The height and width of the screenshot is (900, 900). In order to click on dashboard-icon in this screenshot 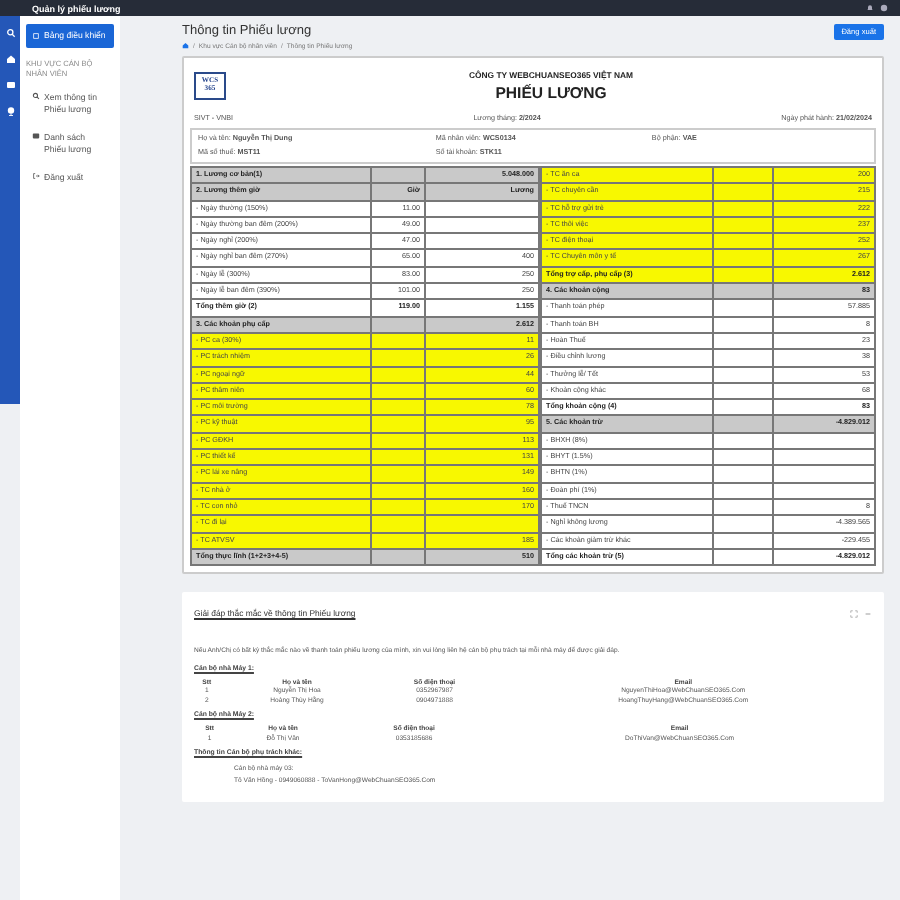, I will do `click(36, 35)`.